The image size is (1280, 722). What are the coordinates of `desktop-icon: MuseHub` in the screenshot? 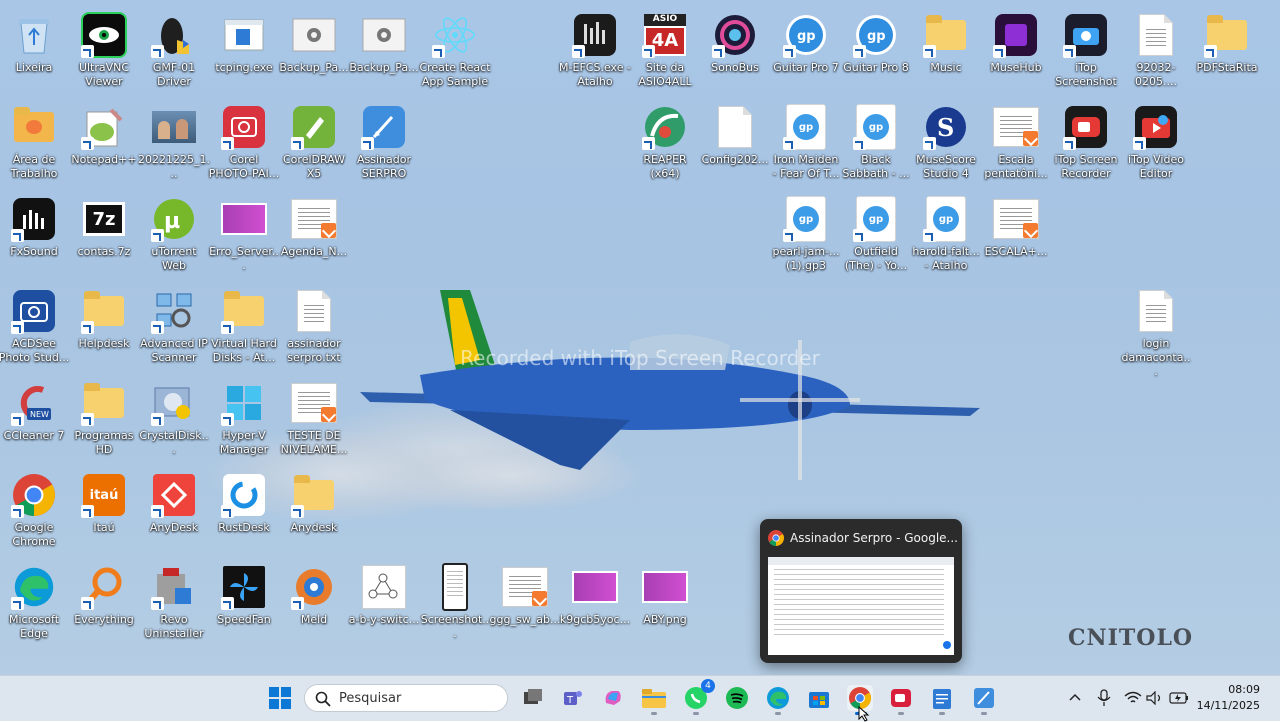 It's located at (1016, 50).